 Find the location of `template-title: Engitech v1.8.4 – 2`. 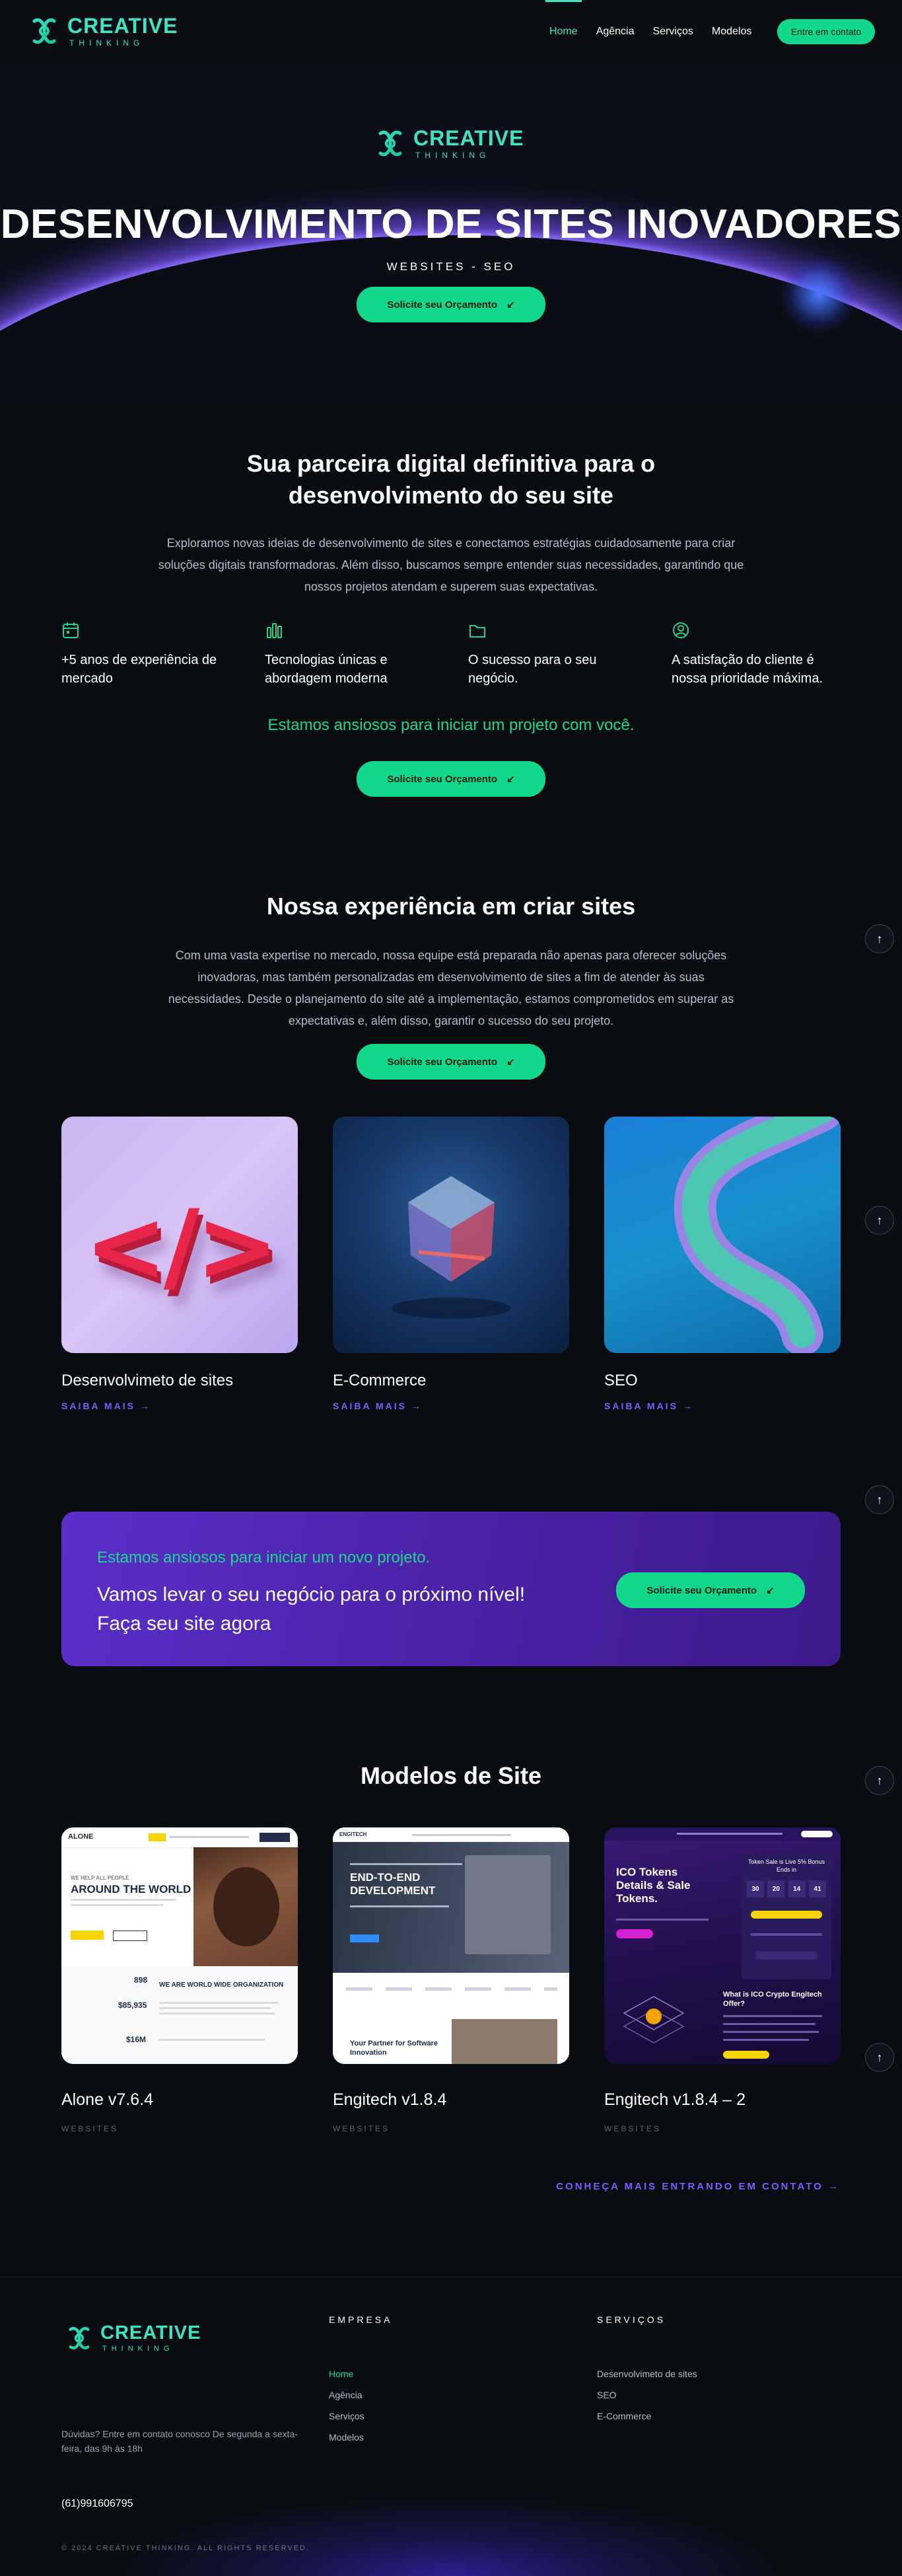

template-title: Engitech v1.8.4 – 2 is located at coordinates (675, 2099).